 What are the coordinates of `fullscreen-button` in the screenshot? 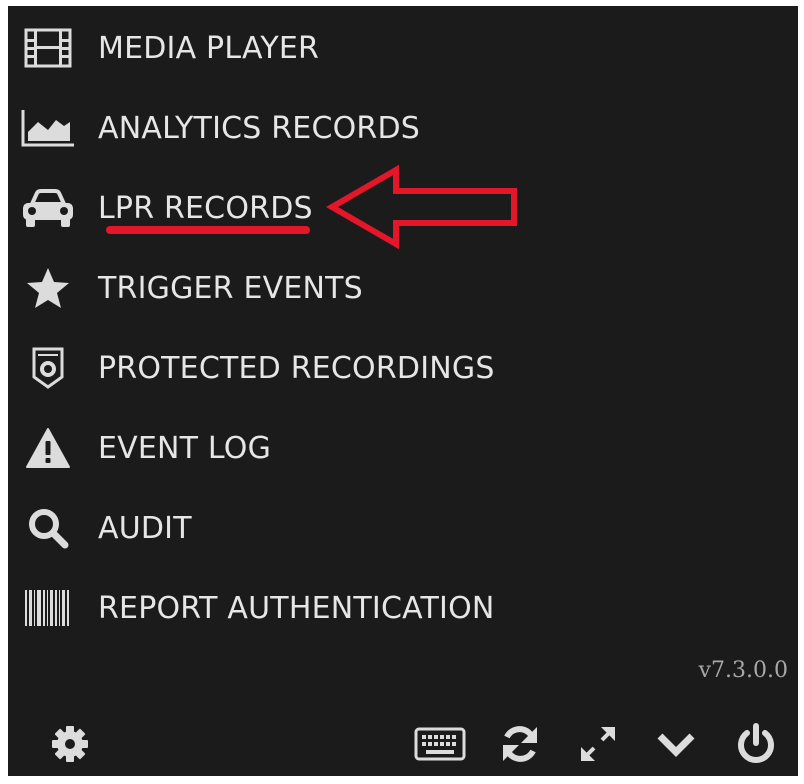 It's located at (598, 746).